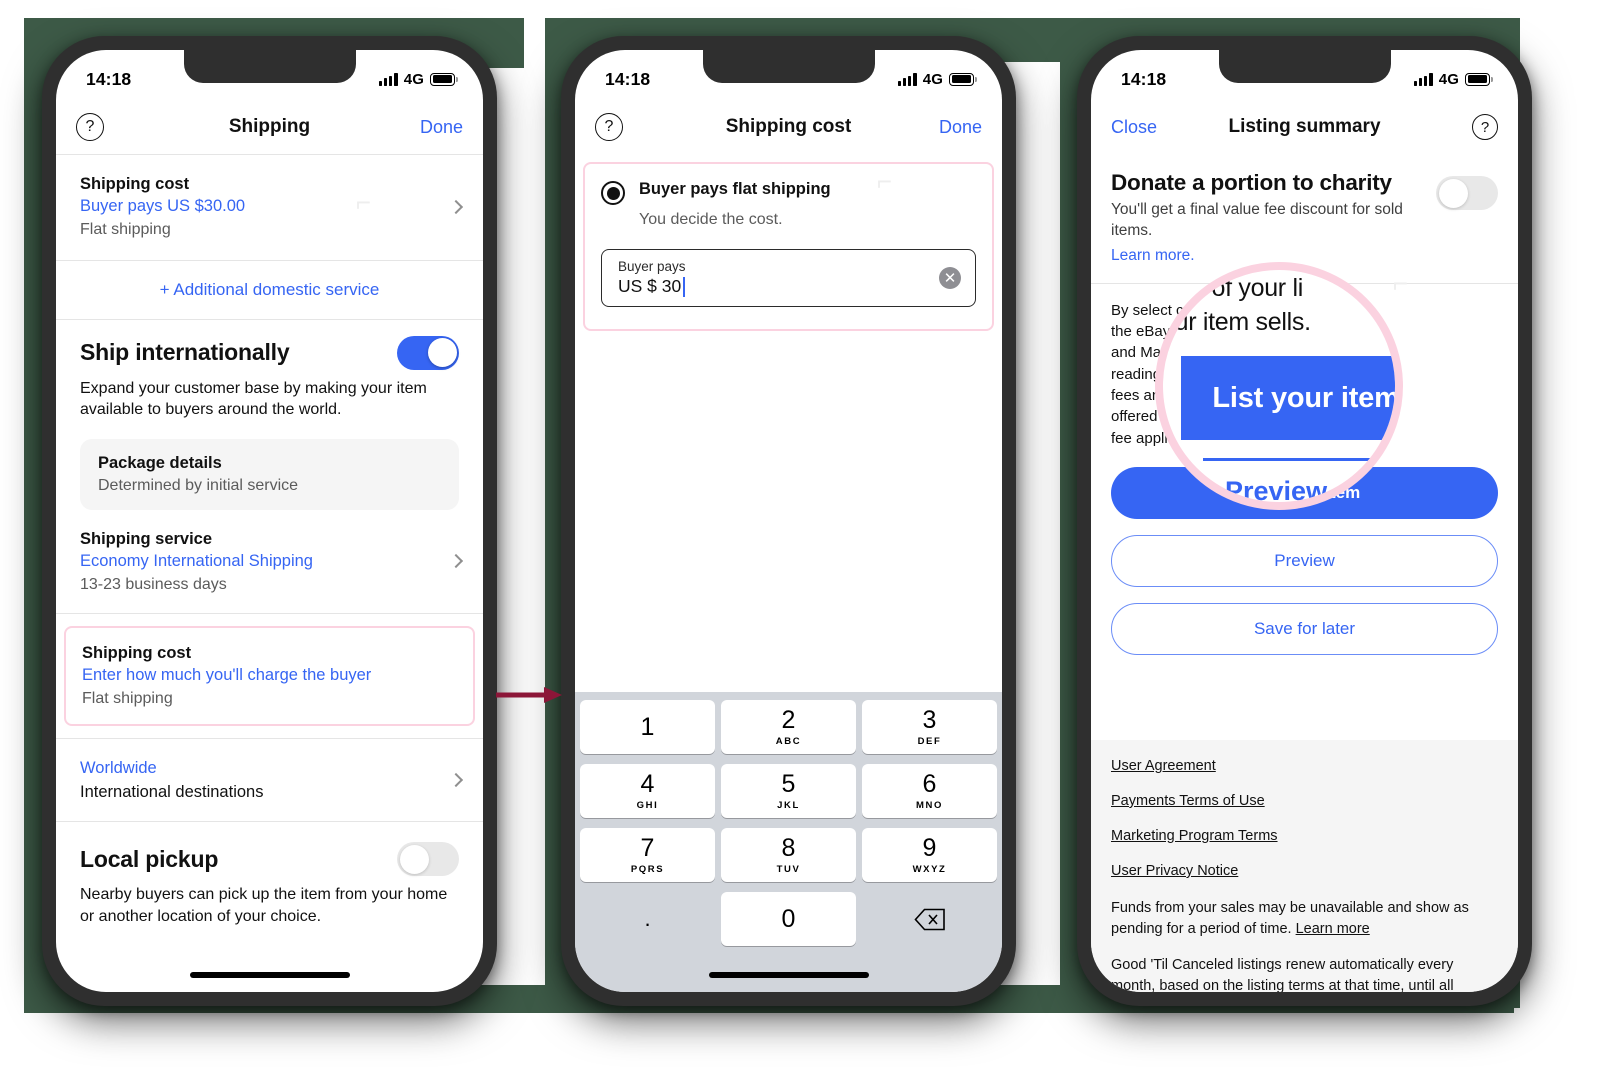 The height and width of the screenshot is (1080, 1600). I want to click on backspace-glyph, so click(929, 919).